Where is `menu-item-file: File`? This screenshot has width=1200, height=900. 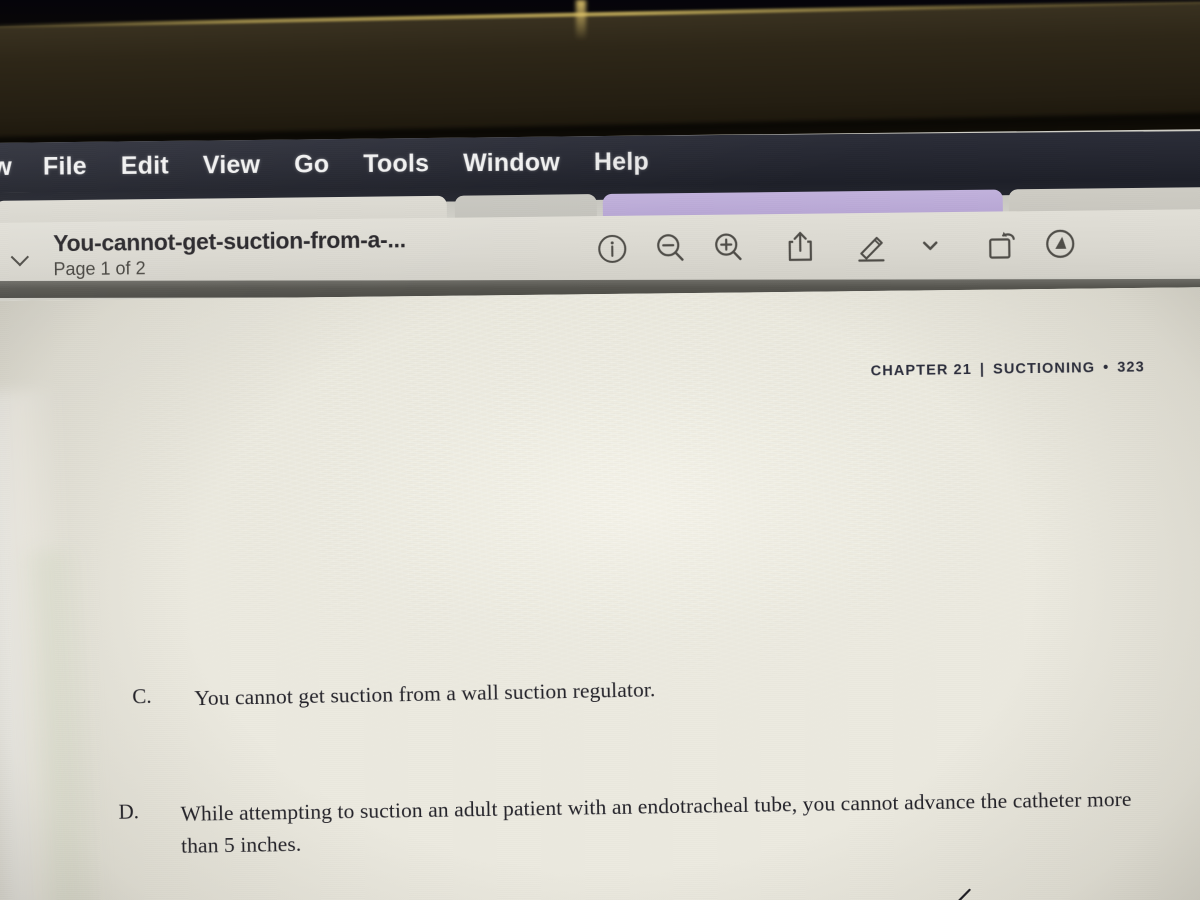 menu-item-file: File is located at coordinates (65, 167).